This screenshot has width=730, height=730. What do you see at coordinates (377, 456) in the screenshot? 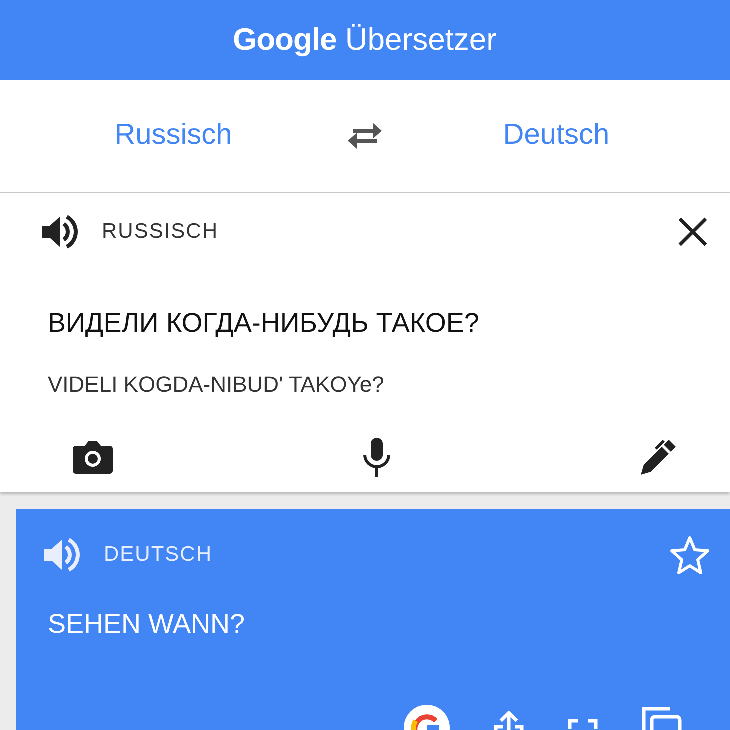
I see `microphone-icon` at bounding box center [377, 456].